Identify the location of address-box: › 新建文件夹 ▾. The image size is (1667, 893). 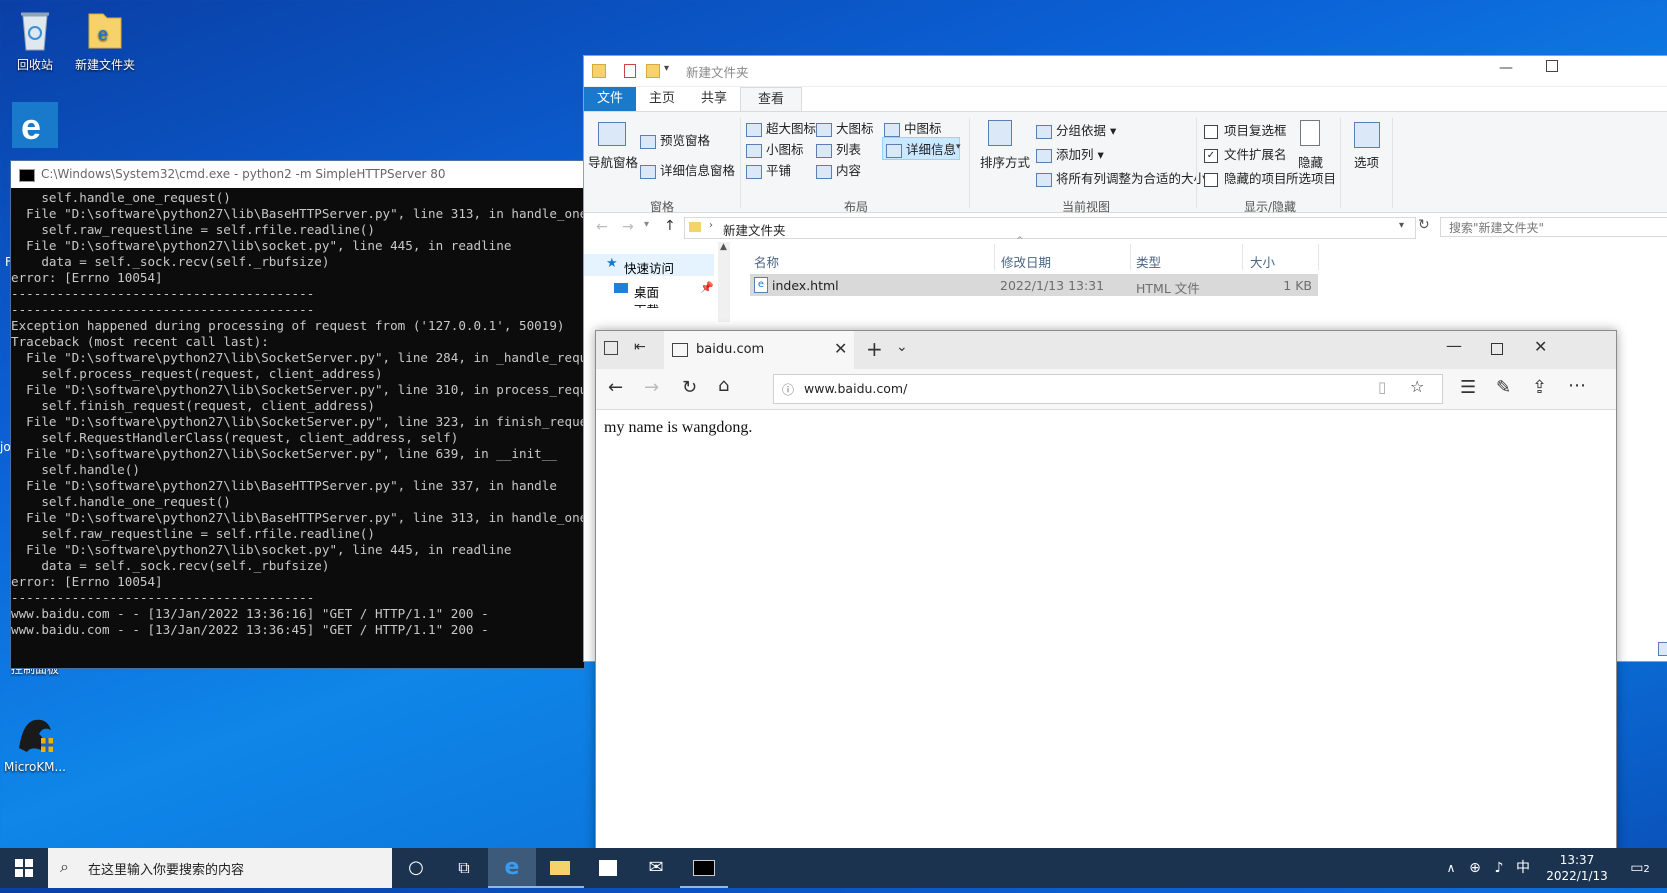
(1050, 228).